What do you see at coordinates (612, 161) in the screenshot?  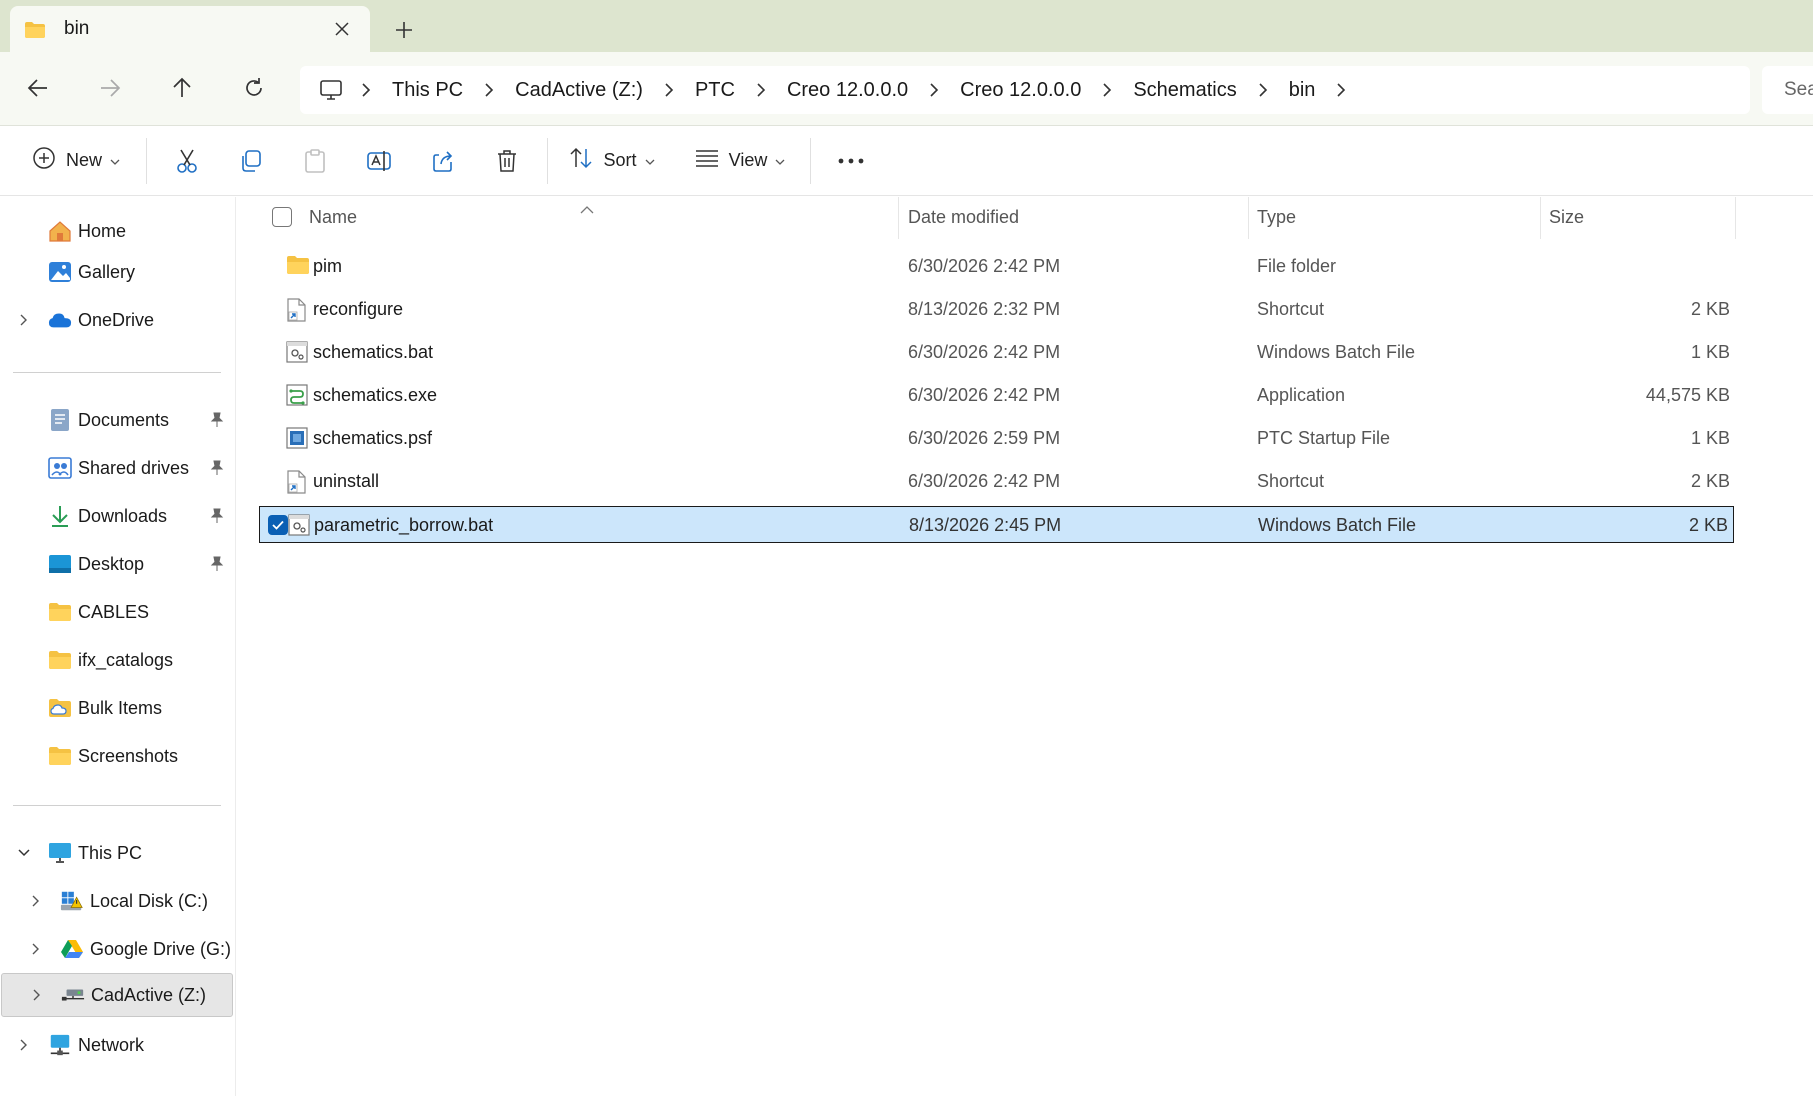 I see `sort-button: Sort` at bounding box center [612, 161].